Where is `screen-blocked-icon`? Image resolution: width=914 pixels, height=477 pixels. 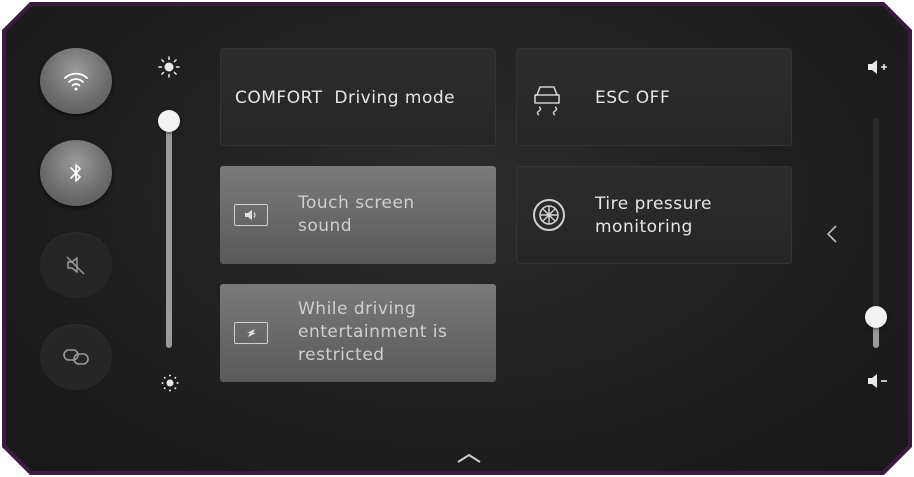 screen-blocked-icon is located at coordinates (251, 333).